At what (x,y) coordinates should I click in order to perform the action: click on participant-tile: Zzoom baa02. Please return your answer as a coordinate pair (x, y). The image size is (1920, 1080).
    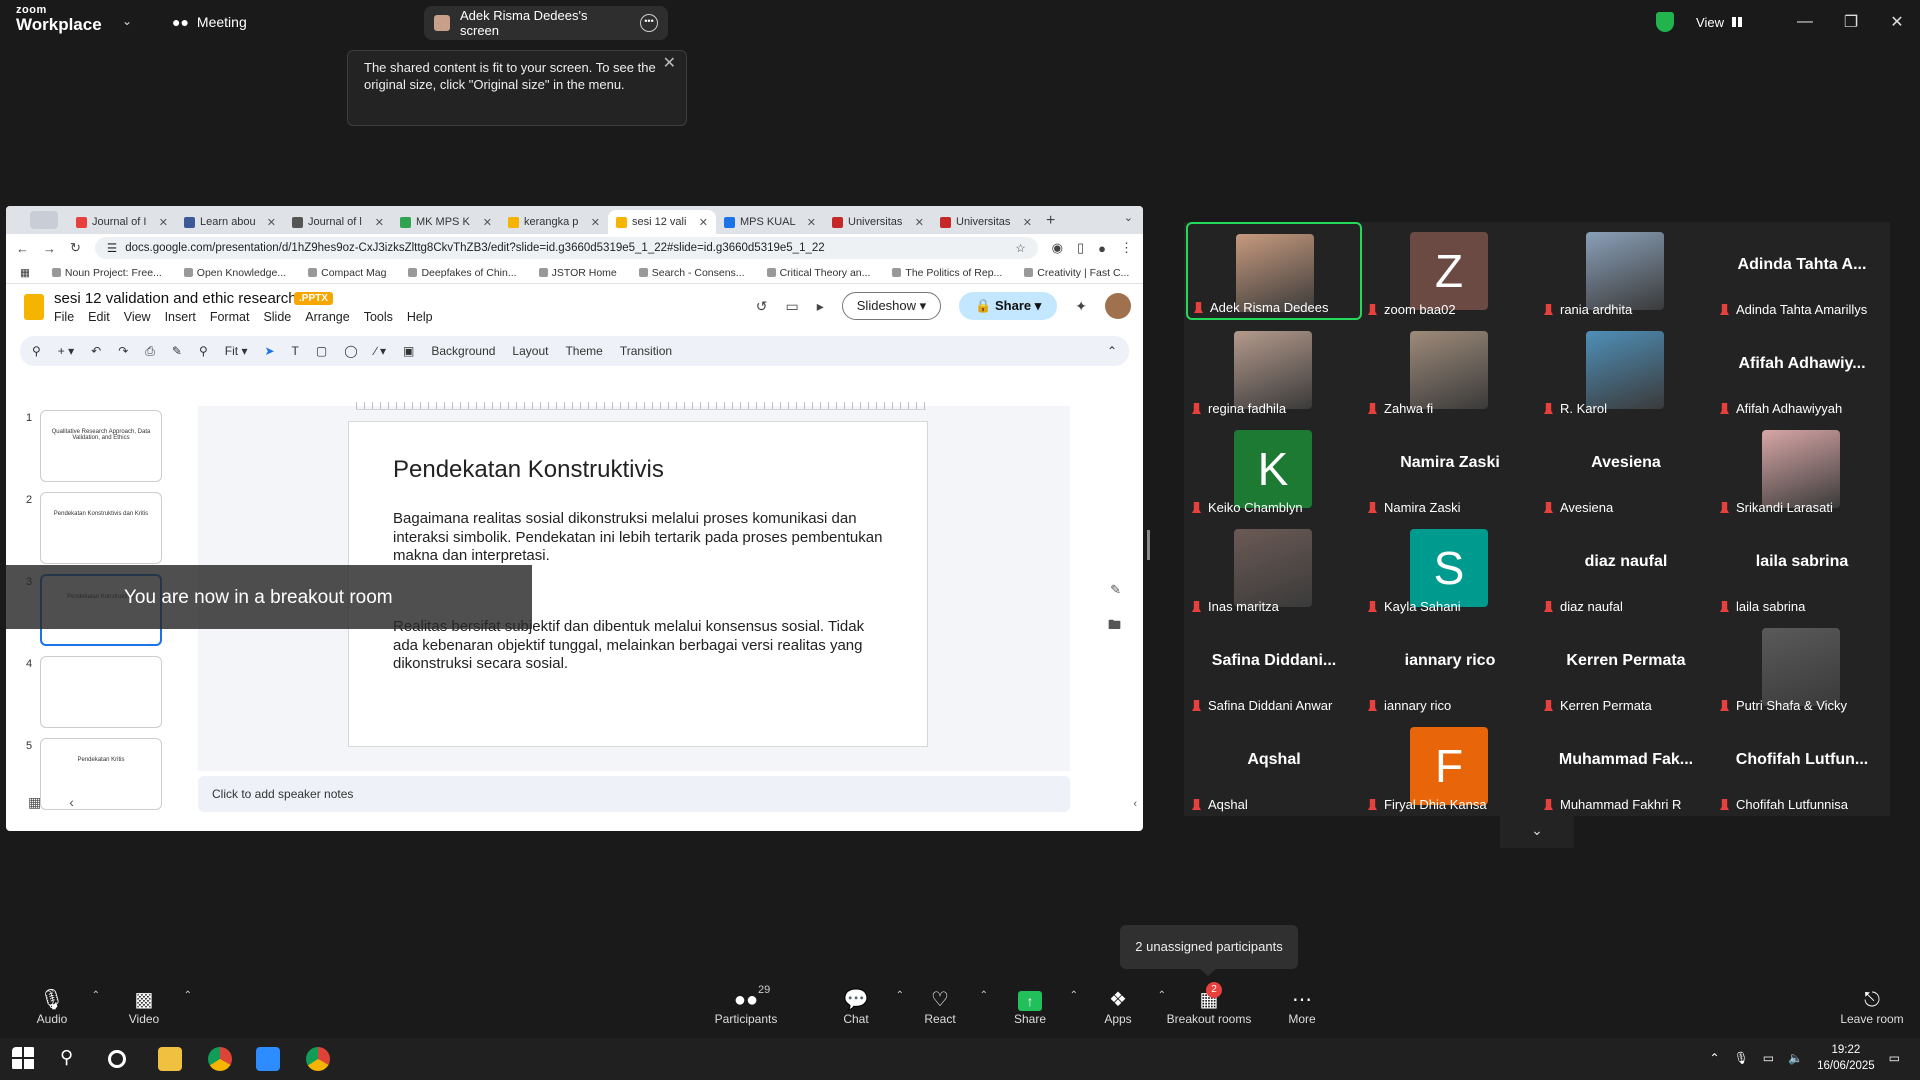
    Looking at the image, I should click on (1450, 271).